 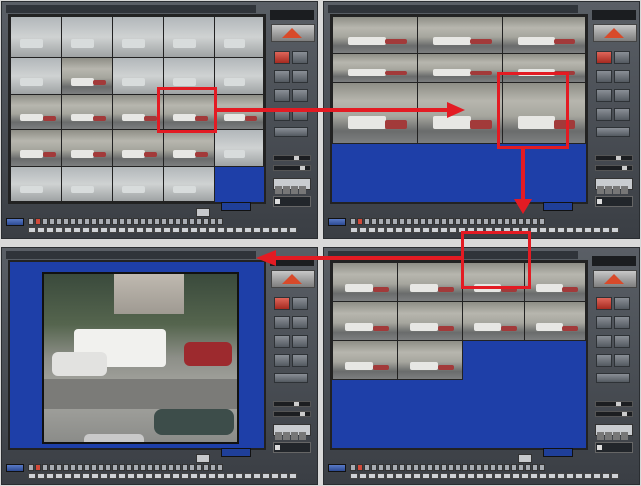 I want to click on arrow-down-icon, so click(x=523, y=175).